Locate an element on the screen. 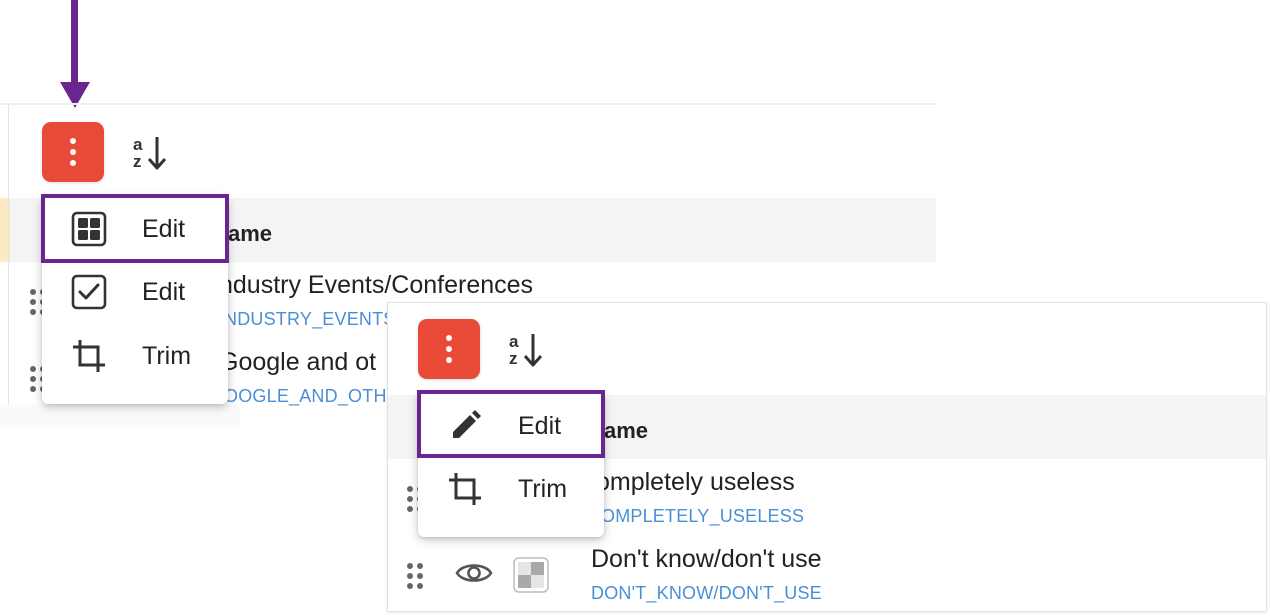  eye-icon is located at coordinates (474, 573).